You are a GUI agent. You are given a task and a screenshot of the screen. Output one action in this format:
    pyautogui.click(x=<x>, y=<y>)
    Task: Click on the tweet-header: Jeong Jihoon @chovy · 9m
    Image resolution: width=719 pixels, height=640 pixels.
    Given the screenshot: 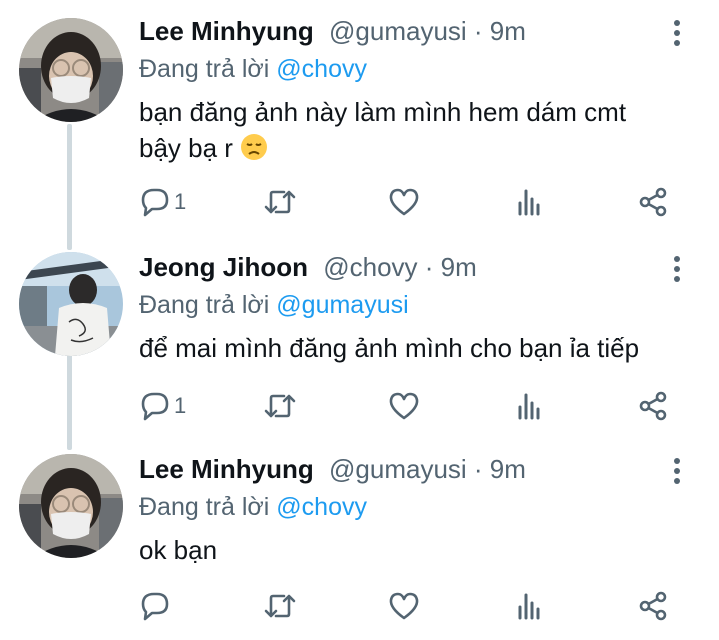 What is the action you would take?
    pyautogui.click(x=308, y=267)
    